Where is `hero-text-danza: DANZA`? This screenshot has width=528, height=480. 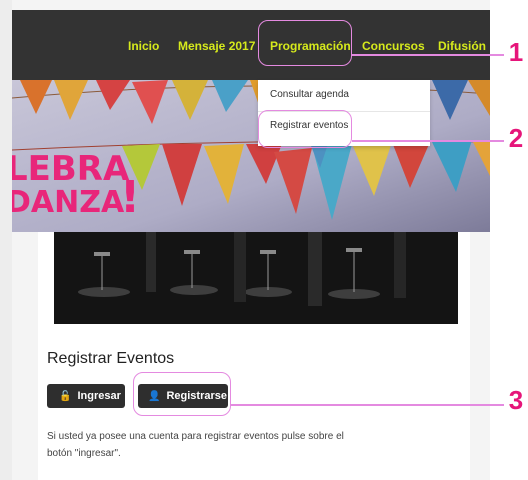 hero-text-danza: DANZA is located at coordinates (68, 202).